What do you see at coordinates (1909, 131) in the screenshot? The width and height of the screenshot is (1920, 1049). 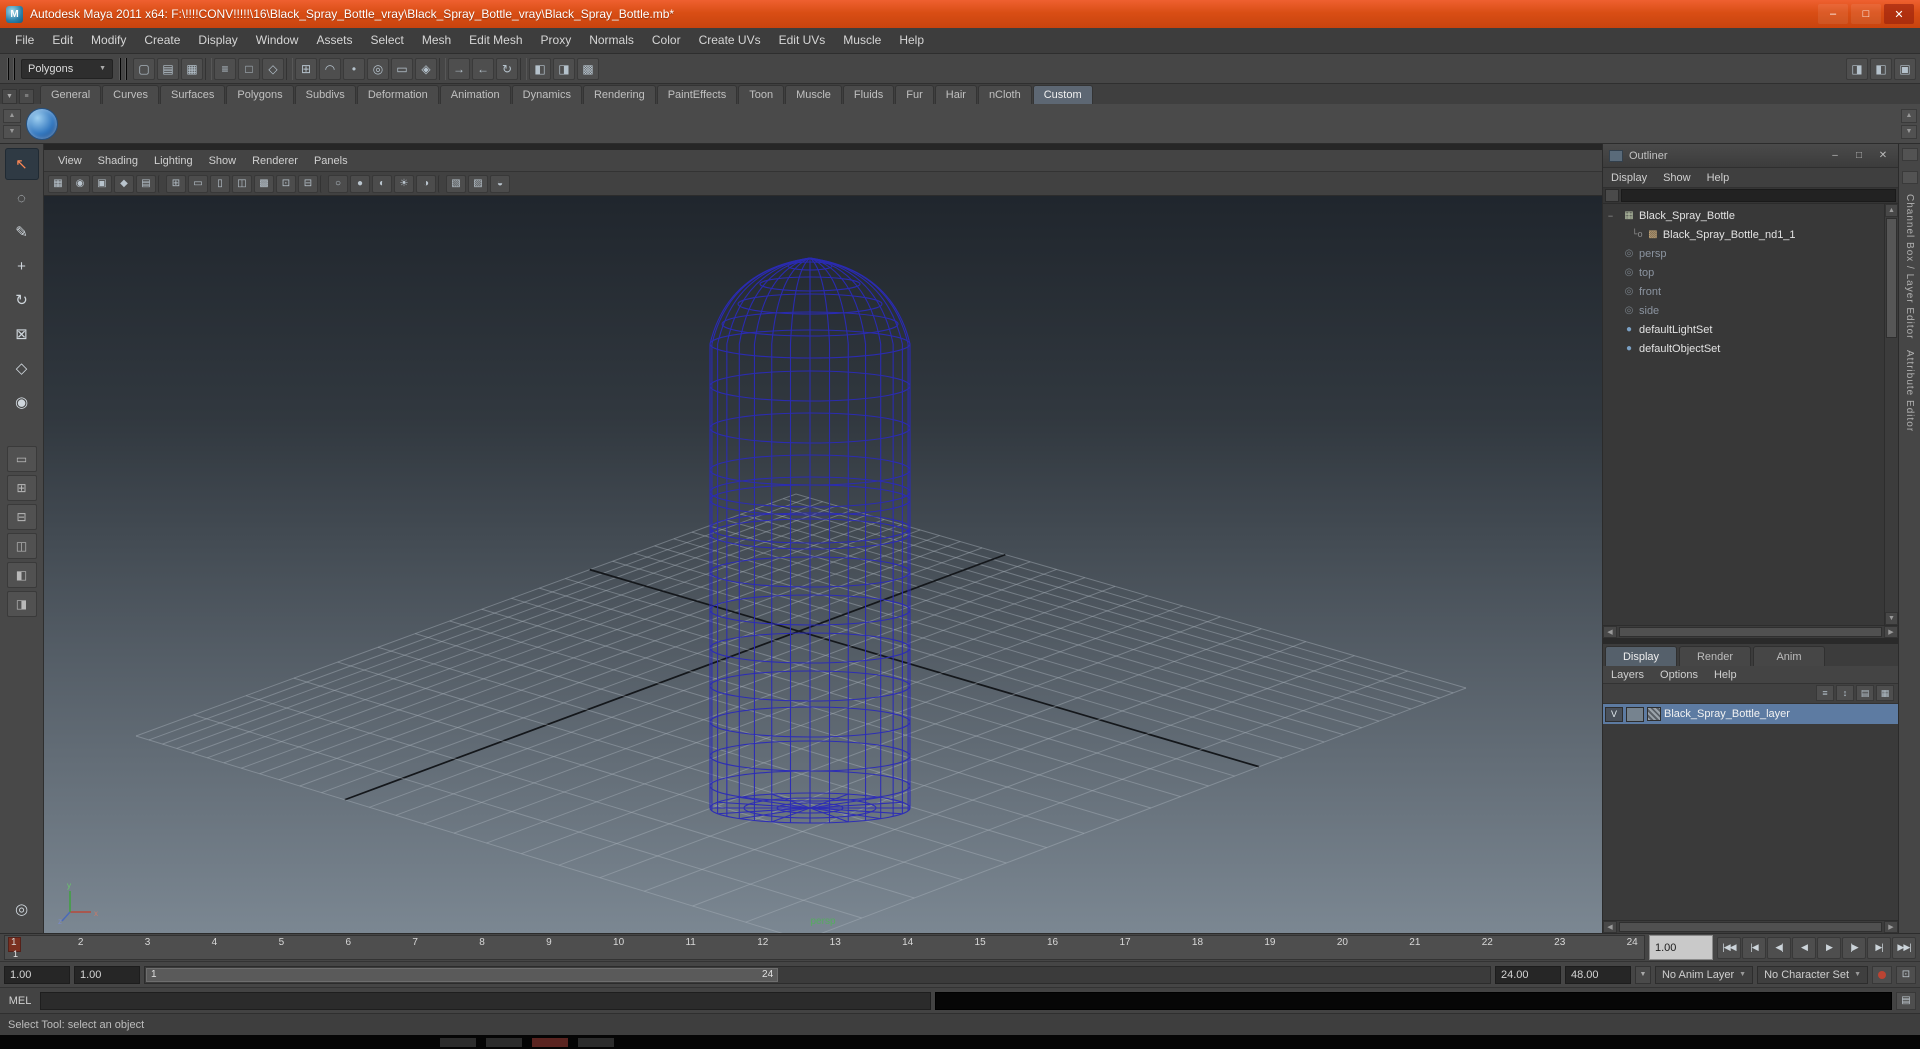 I see `shelf-scroll-down-icon: ▼` at bounding box center [1909, 131].